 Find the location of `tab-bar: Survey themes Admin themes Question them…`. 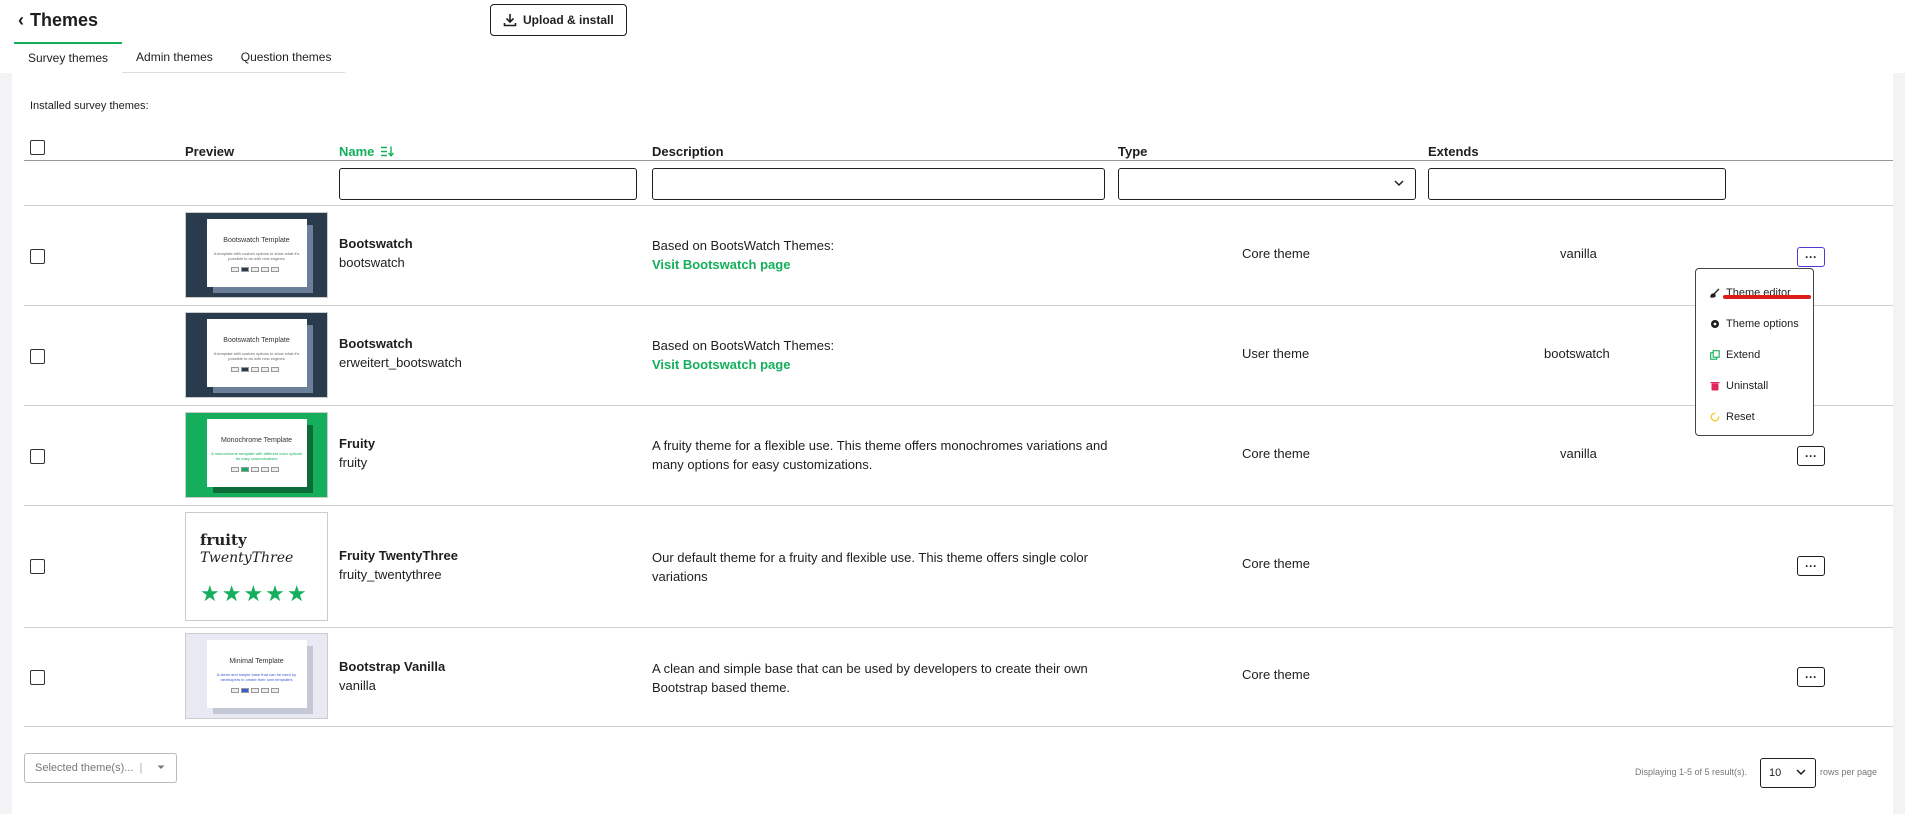

tab-bar: Survey themes Admin themes Question them… is located at coordinates (180, 57).